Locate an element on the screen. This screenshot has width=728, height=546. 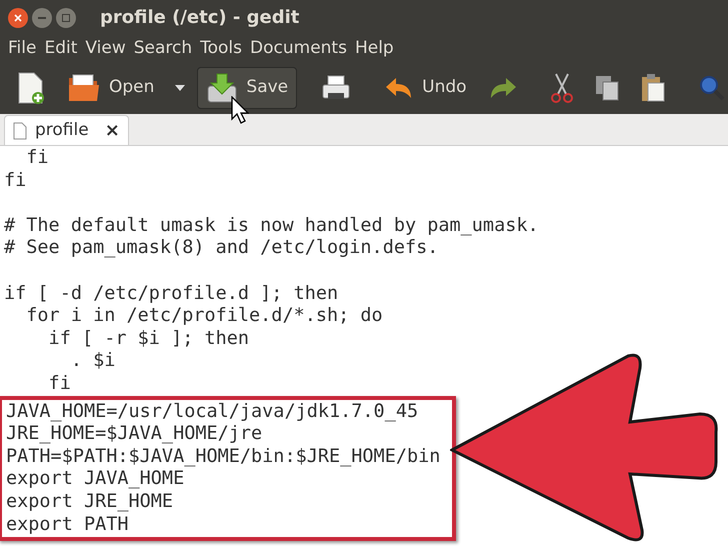
document-tab: profile × is located at coordinates (66, 130).